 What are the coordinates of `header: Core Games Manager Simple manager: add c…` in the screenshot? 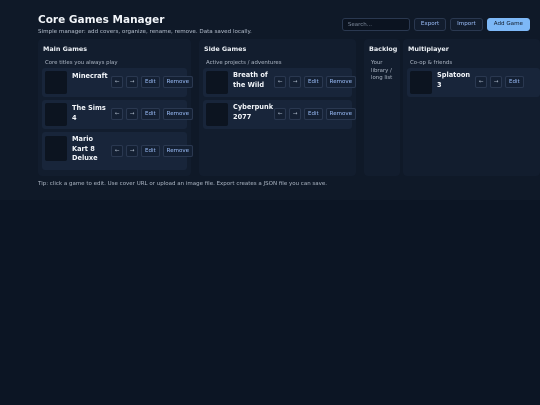 It's located at (145, 24).